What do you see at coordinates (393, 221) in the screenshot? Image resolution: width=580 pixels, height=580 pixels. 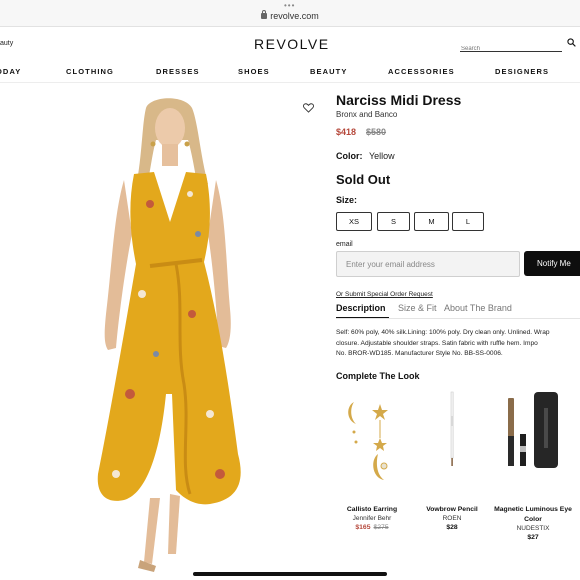 I see `size-button-s: S` at bounding box center [393, 221].